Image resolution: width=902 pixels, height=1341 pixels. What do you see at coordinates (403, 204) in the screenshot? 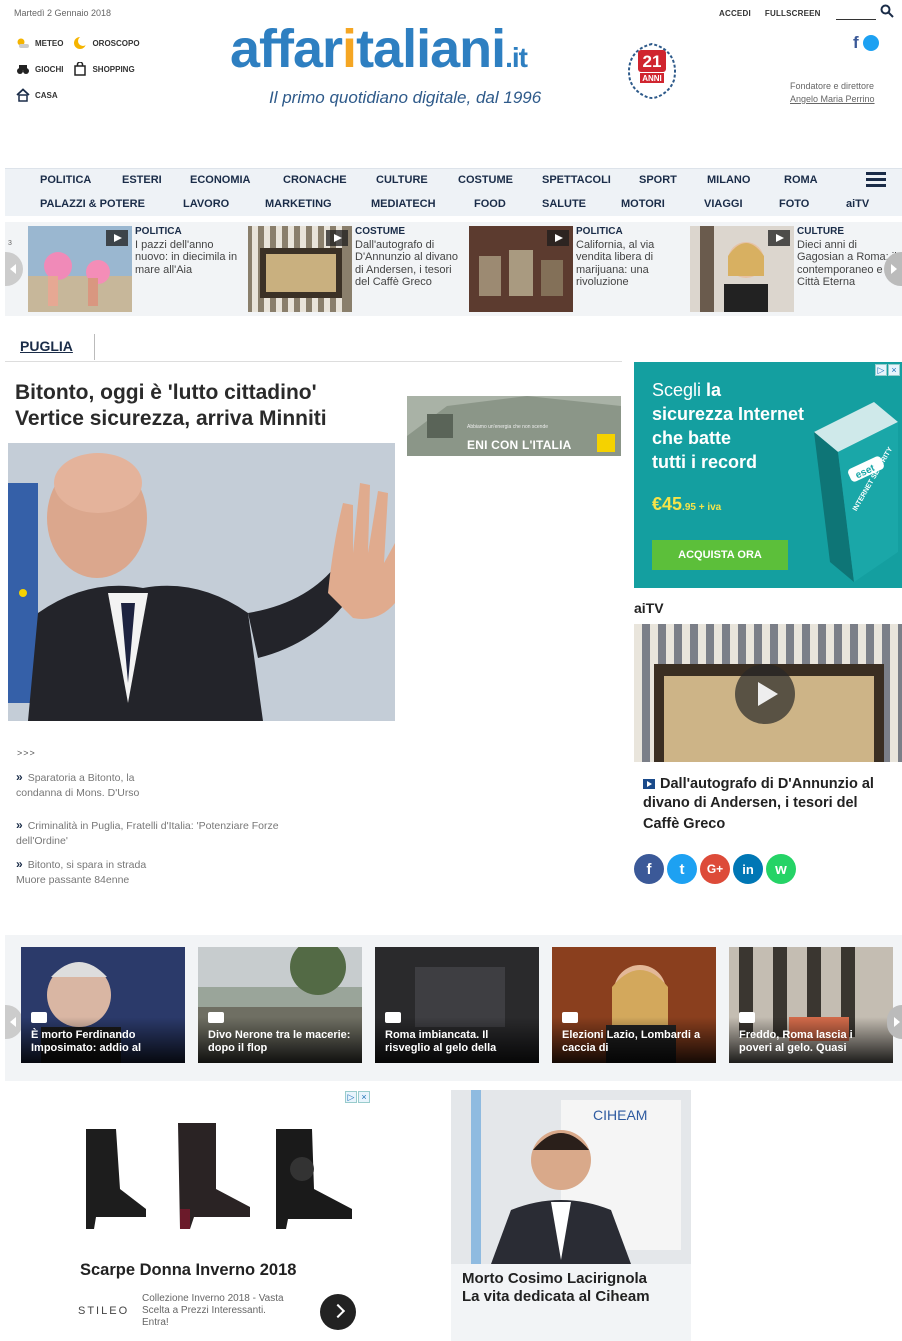
I see `nav-item-mediatech: MEDIATECH` at bounding box center [403, 204].